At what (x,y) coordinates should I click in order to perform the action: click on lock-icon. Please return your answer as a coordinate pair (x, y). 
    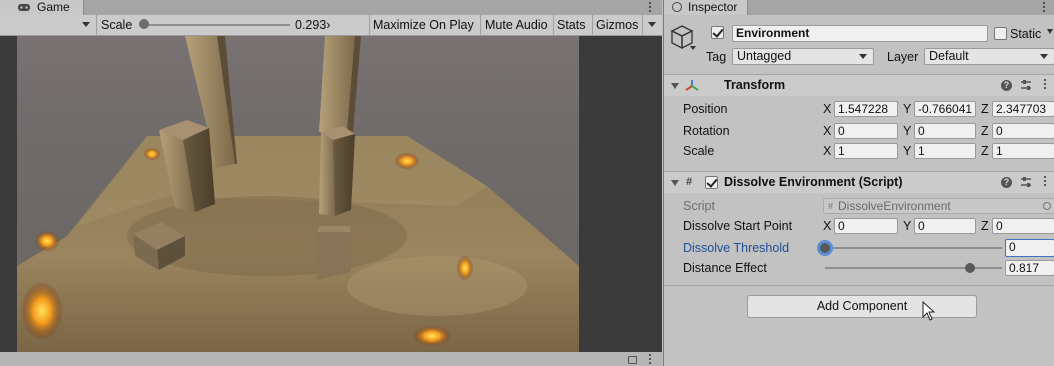
    Looking at the image, I should click on (632, 360).